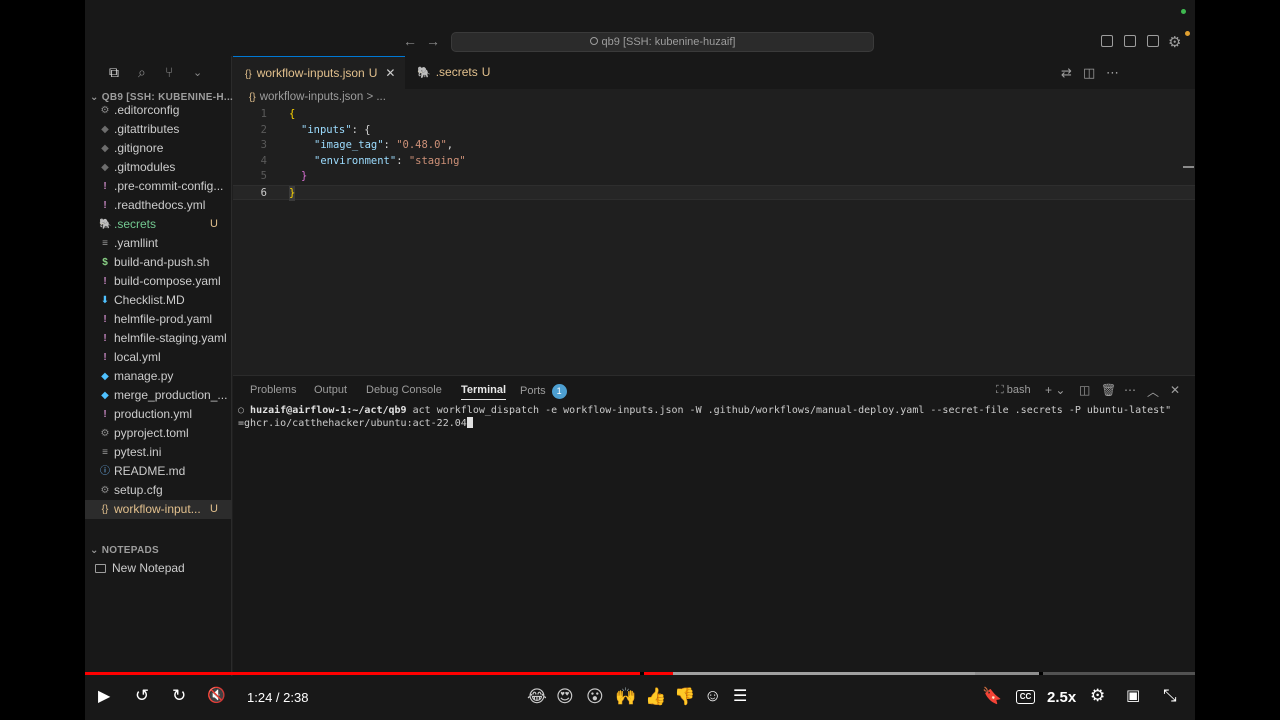 The image size is (1280, 720). Describe the element at coordinates (158, 509) in the screenshot. I see `file-item: {} workflow-input... U` at that location.